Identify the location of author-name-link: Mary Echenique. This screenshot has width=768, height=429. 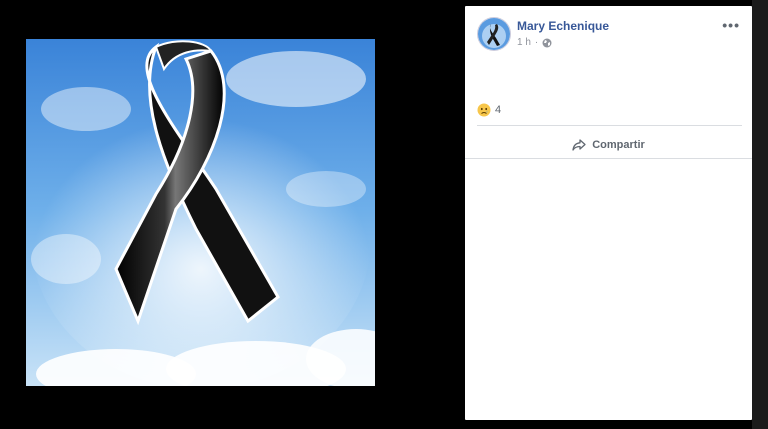
(563, 26).